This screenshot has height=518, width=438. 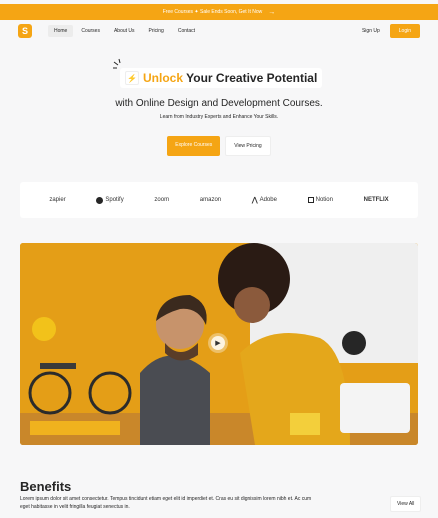 I want to click on brand-adobe: ⋀ Adobe, so click(x=264, y=200).